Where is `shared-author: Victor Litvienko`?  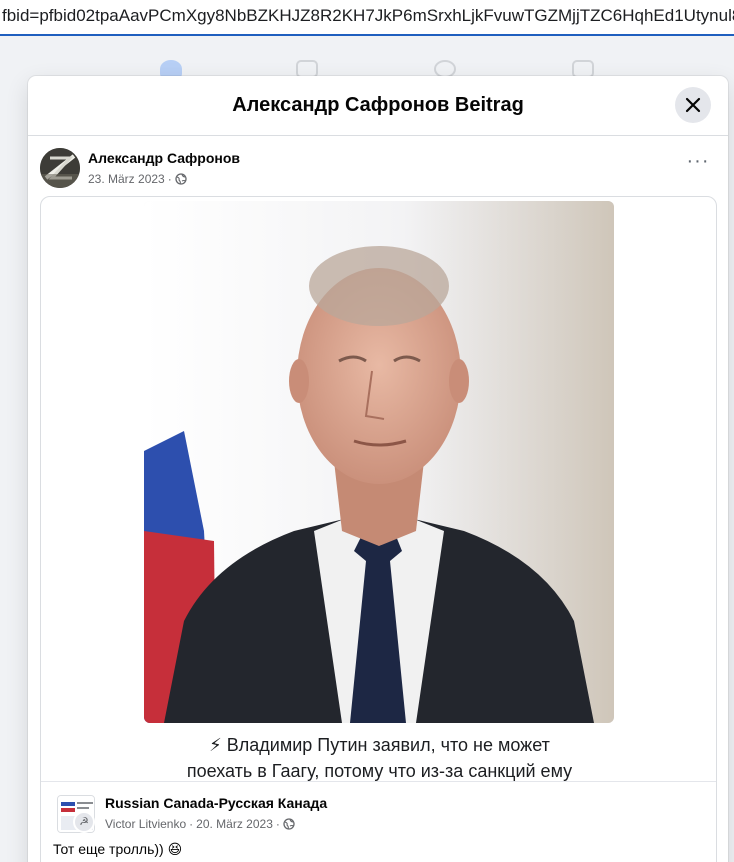
shared-author: Victor Litvienko is located at coordinates (145, 824).